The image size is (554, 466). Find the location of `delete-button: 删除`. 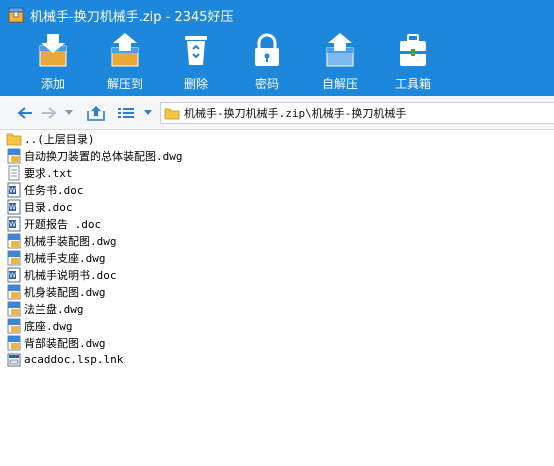

delete-button: 删除 is located at coordinates (196, 63).